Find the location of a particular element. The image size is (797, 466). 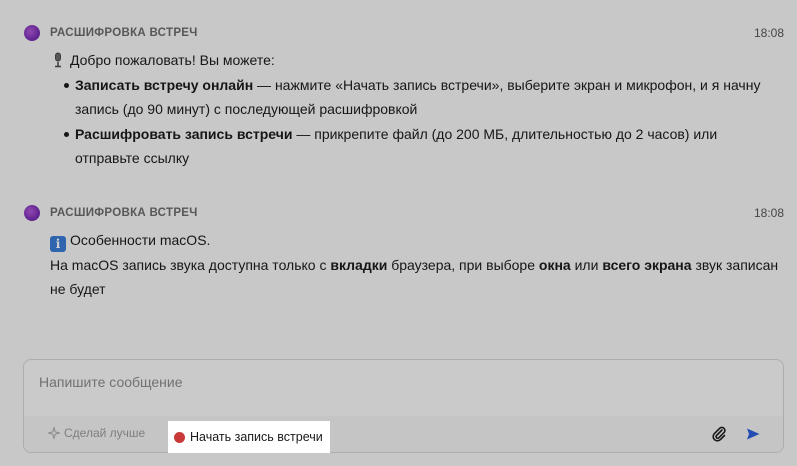

composer-toolbar: Сделай лучше is located at coordinates (403, 434).